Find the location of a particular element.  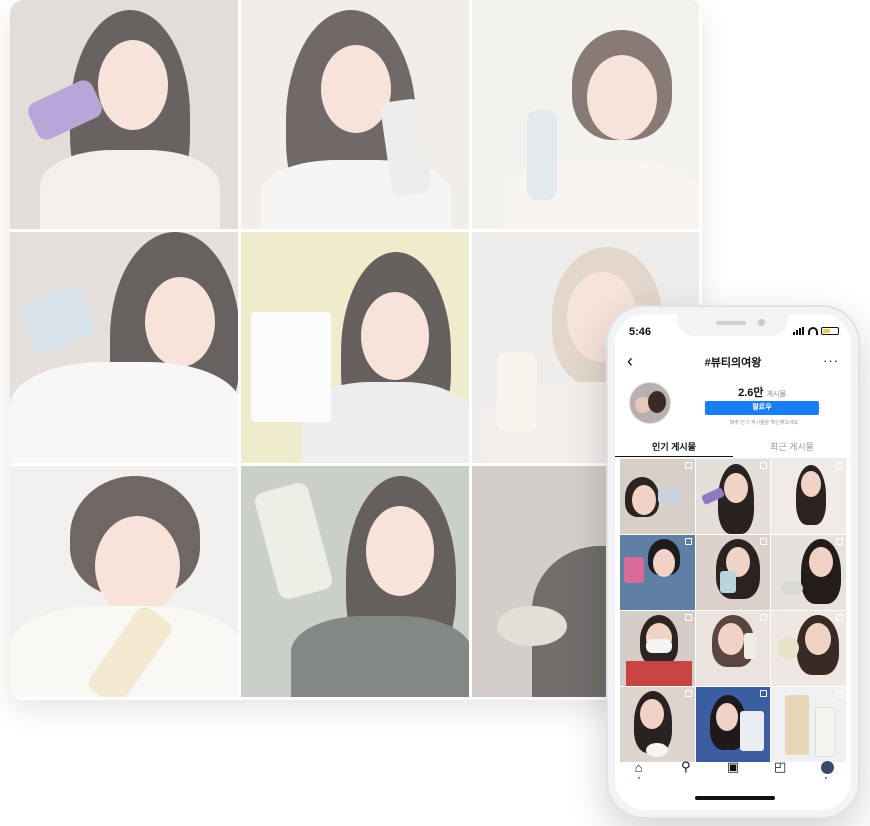

home-icon: ⌂ is located at coordinates (639, 769).